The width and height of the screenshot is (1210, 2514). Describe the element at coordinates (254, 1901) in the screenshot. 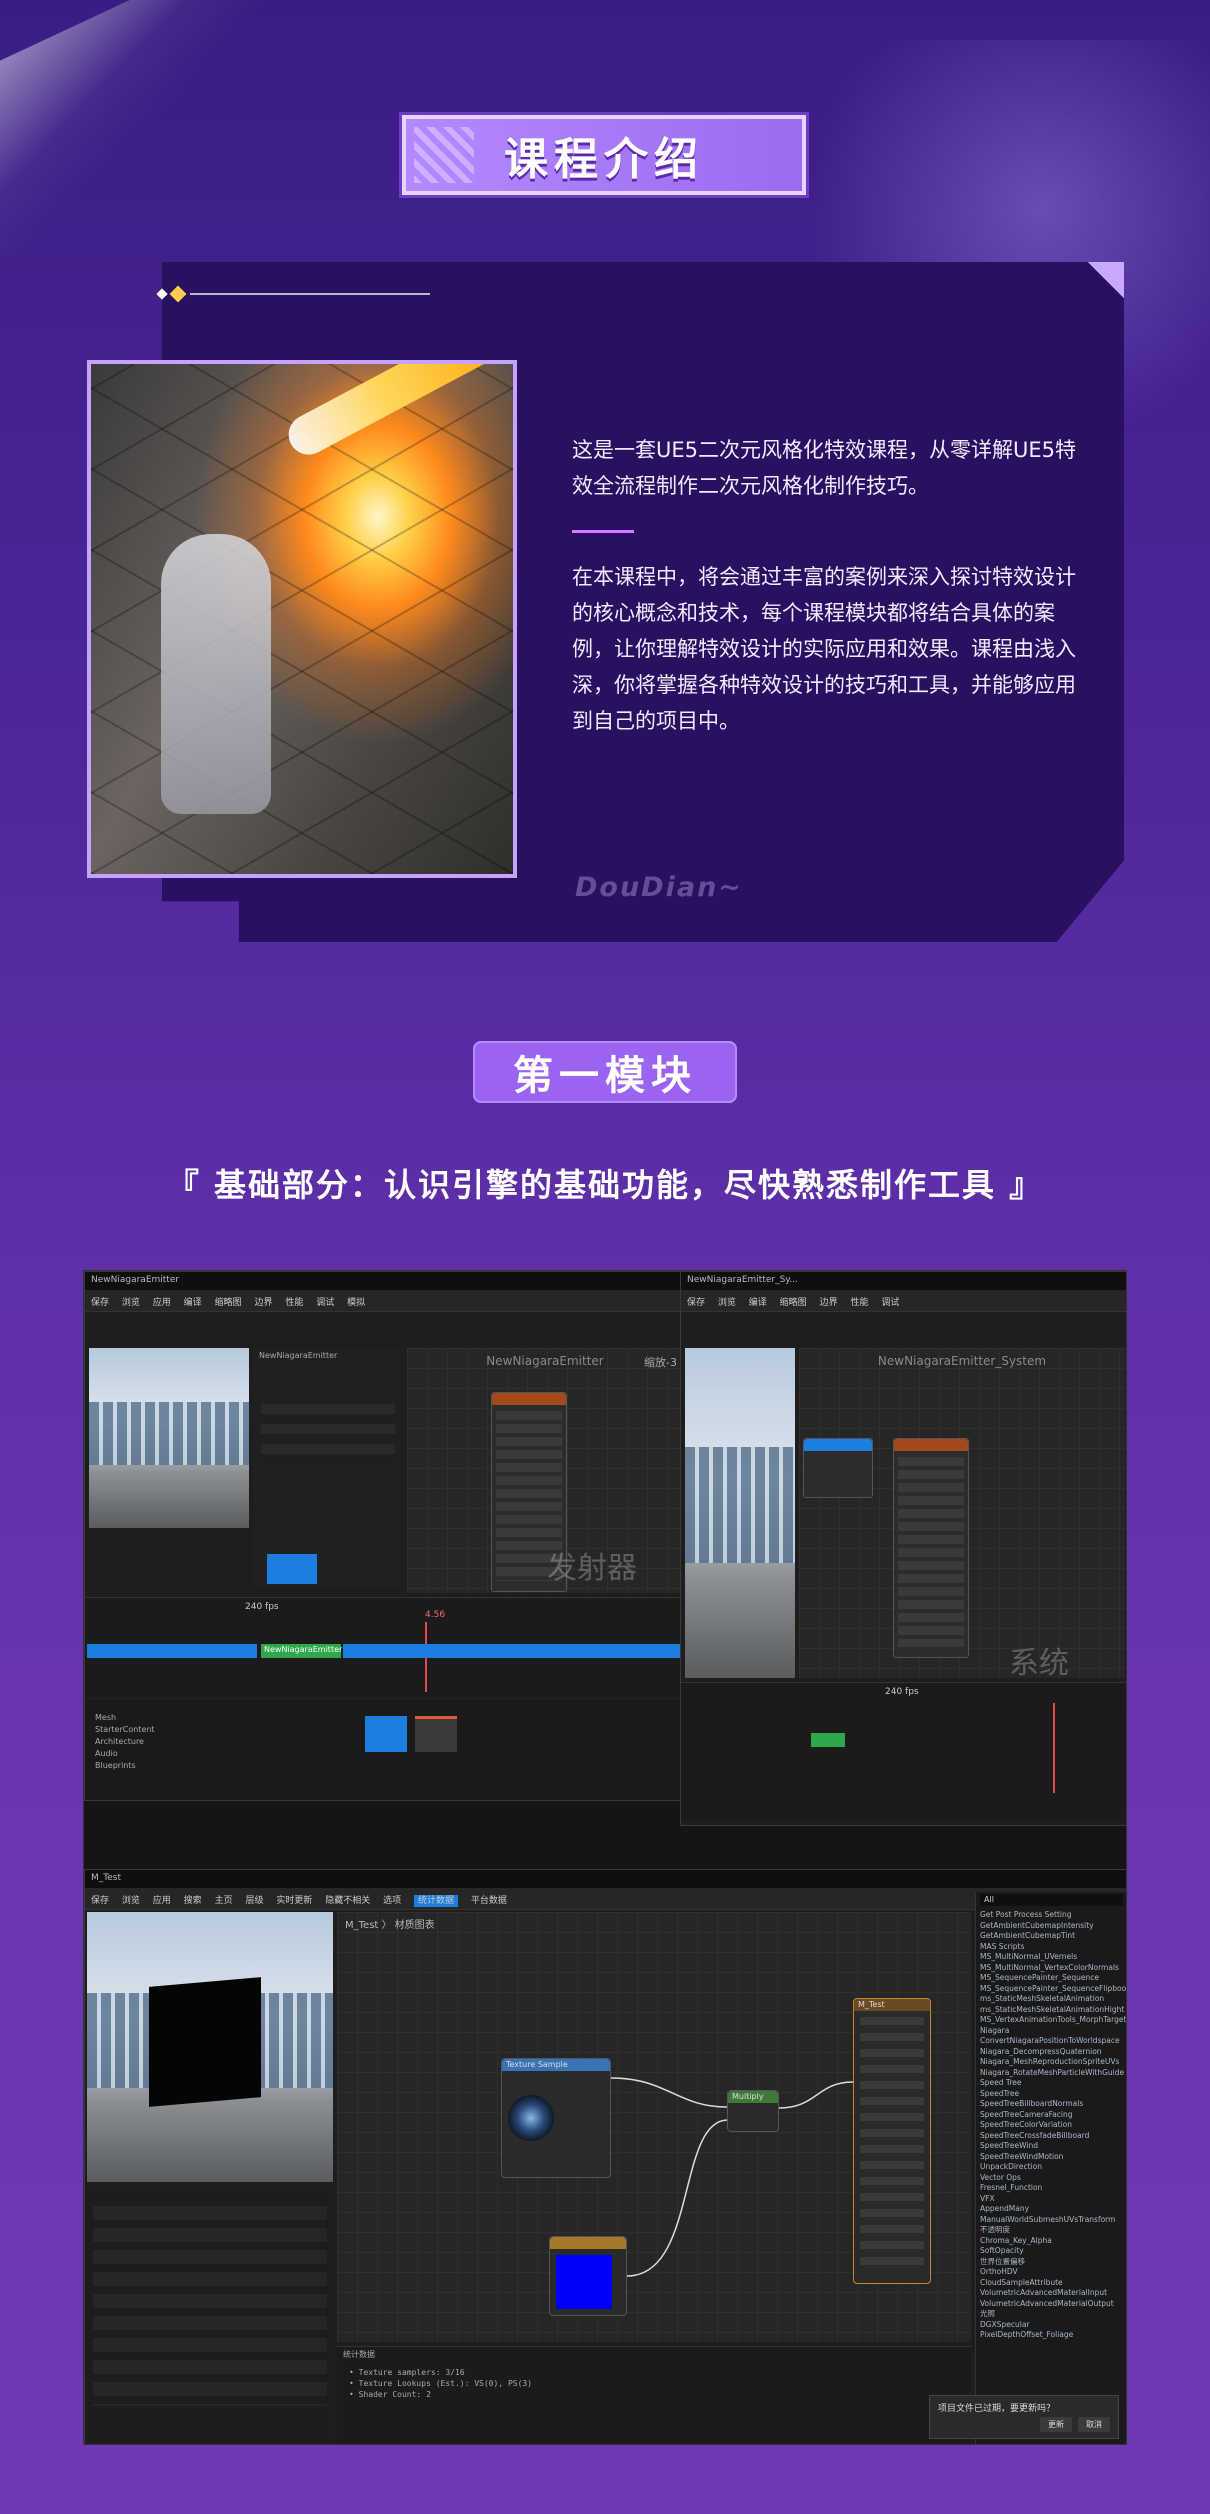

I see `mat-toolbar-hierarchy: 层级` at that location.